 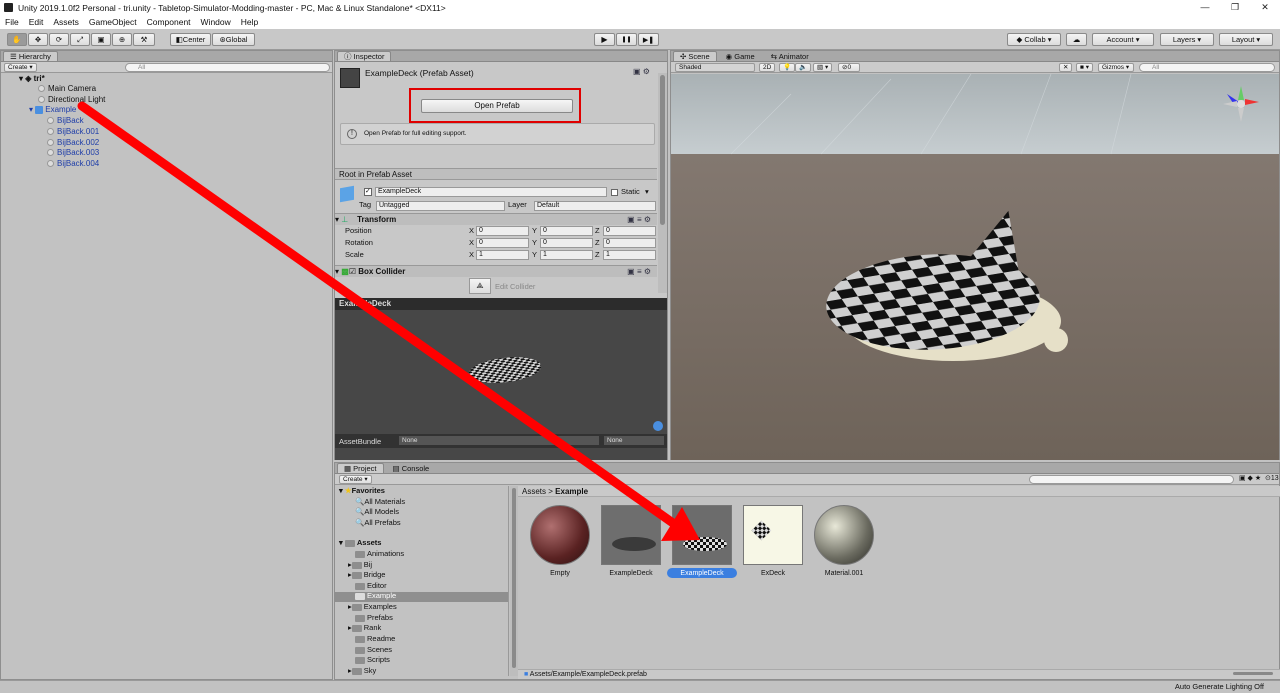 What do you see at coordinates (368, 192) in the screenshot?
I see `active-checkbox: ✓` at bounding box center [368, 192].